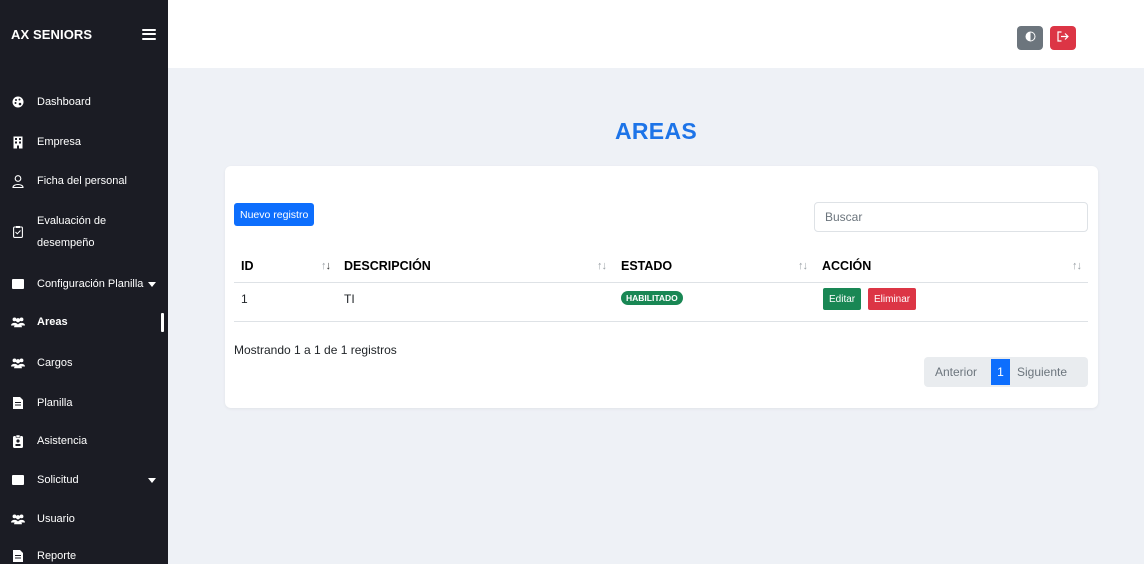 This screenshot has height=564, width=1144. I want to click on sidebar-item-label: Areas, so click(52, 322).